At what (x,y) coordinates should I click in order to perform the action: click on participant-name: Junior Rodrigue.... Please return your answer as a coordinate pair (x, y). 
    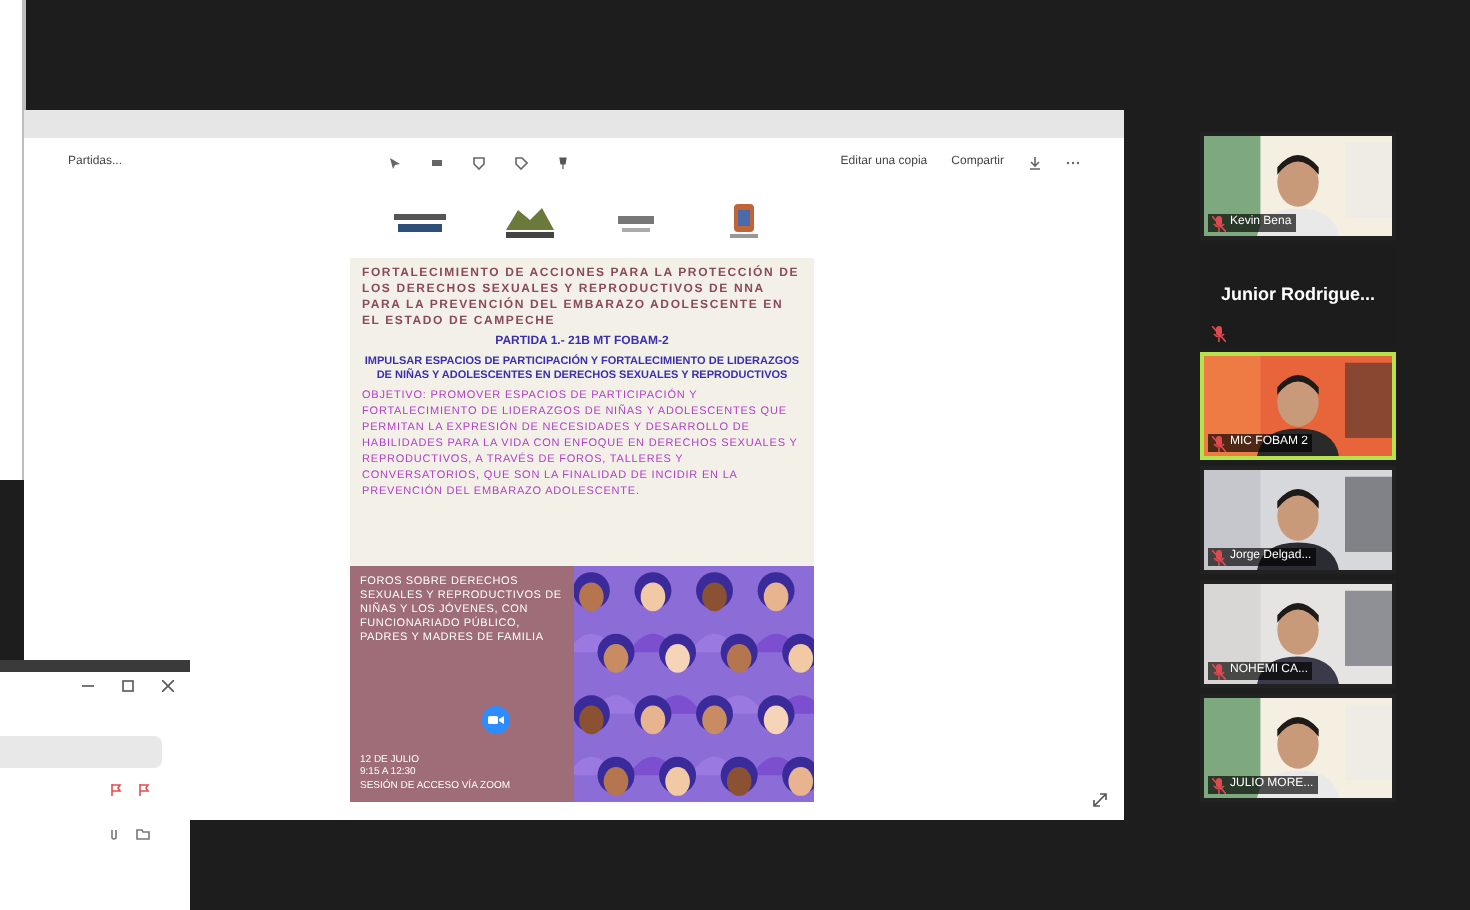
    Looking at the image, I should click on (1297, 295).